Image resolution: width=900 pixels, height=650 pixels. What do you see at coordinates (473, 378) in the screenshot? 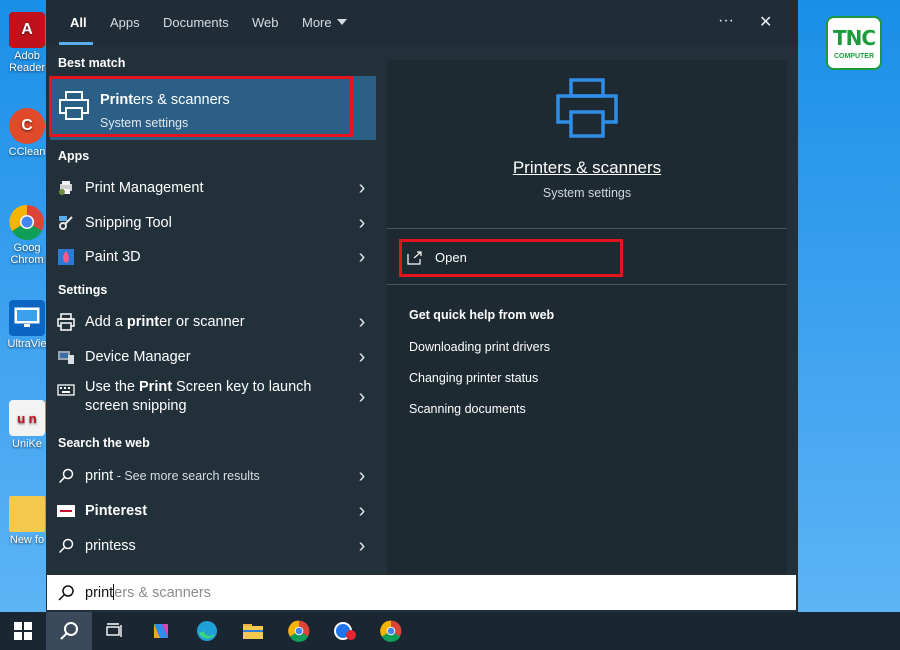
I see `help-link: Changing printer status` at bounding box center [473, 378].